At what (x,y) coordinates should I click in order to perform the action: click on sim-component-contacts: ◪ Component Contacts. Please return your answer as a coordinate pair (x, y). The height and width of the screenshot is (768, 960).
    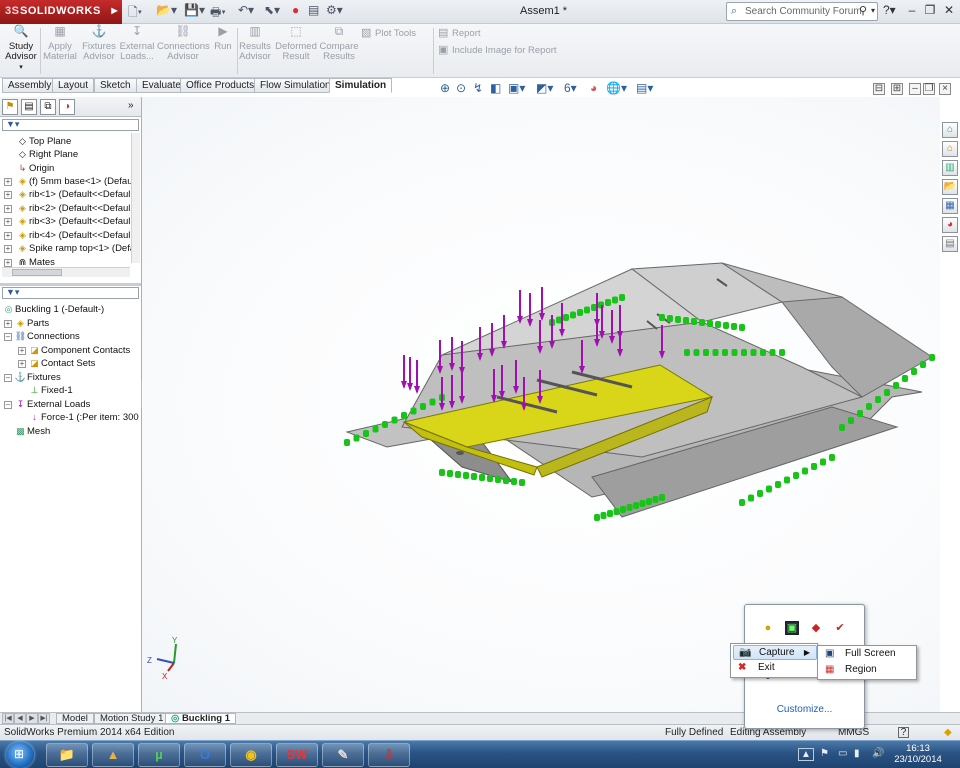
    Looking at the image, I should click on (83, 350).